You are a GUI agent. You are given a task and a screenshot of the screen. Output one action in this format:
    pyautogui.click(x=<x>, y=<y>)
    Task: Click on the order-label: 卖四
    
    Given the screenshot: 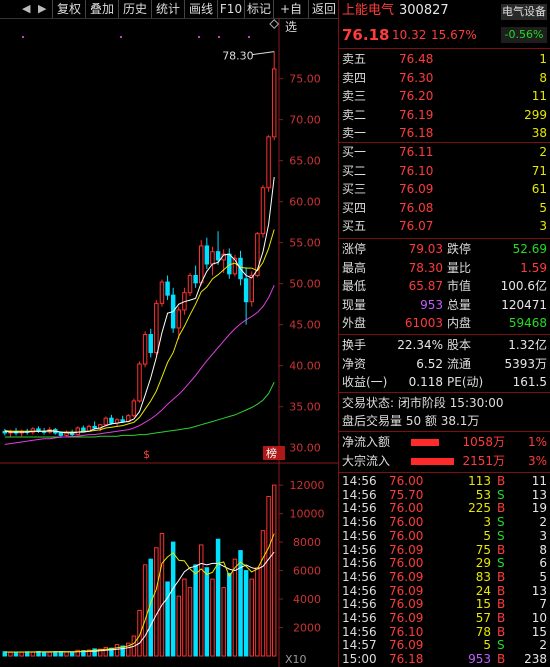 What is the action you would take?
    pyautogui.click(x=354, y=77)
    